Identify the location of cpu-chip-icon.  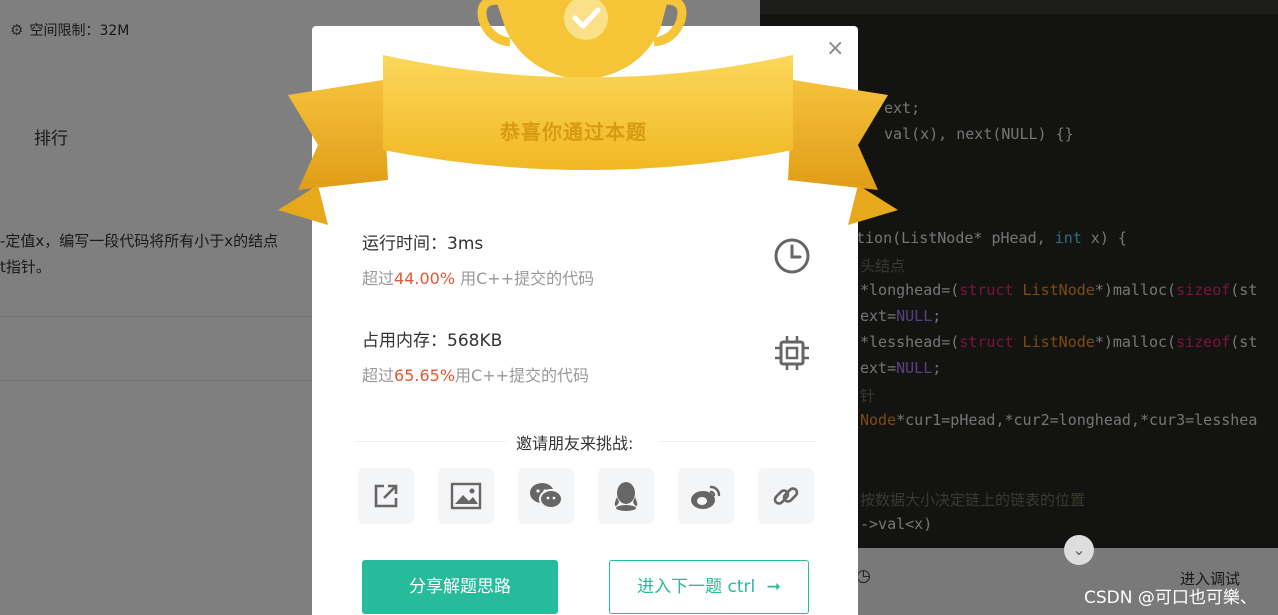
(792, 353).